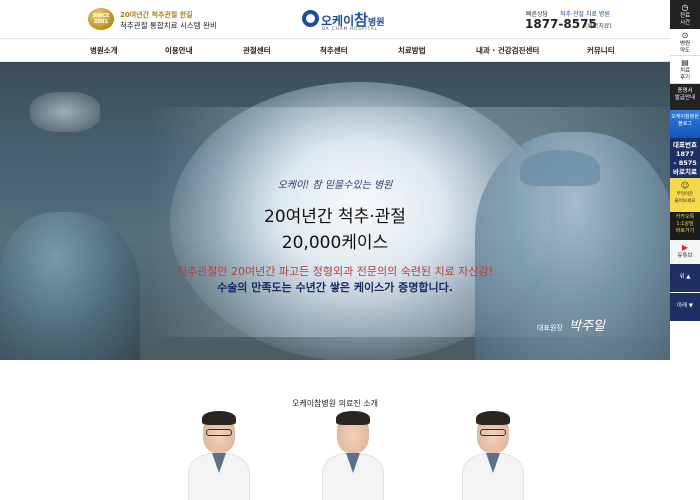 Image resolution: width=700 pixels, height=500 pixels. Describe the element at coordinates (685, 256) in the screenshot. I see `quick-label: 유튜브` at that location.